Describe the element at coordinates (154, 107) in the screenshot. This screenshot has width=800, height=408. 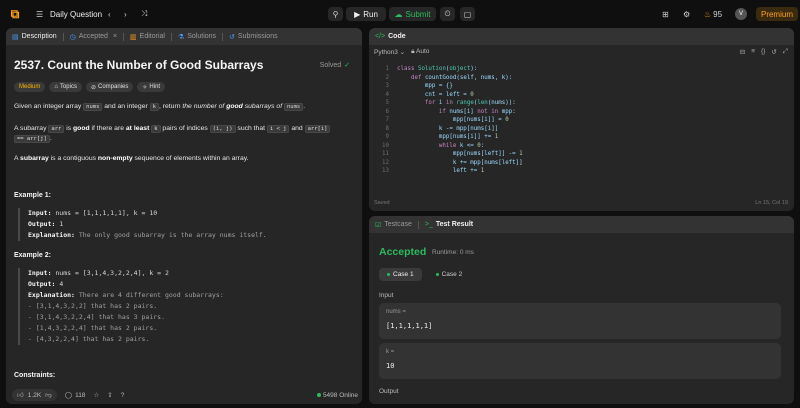
I see `inline-code: k` at that location.